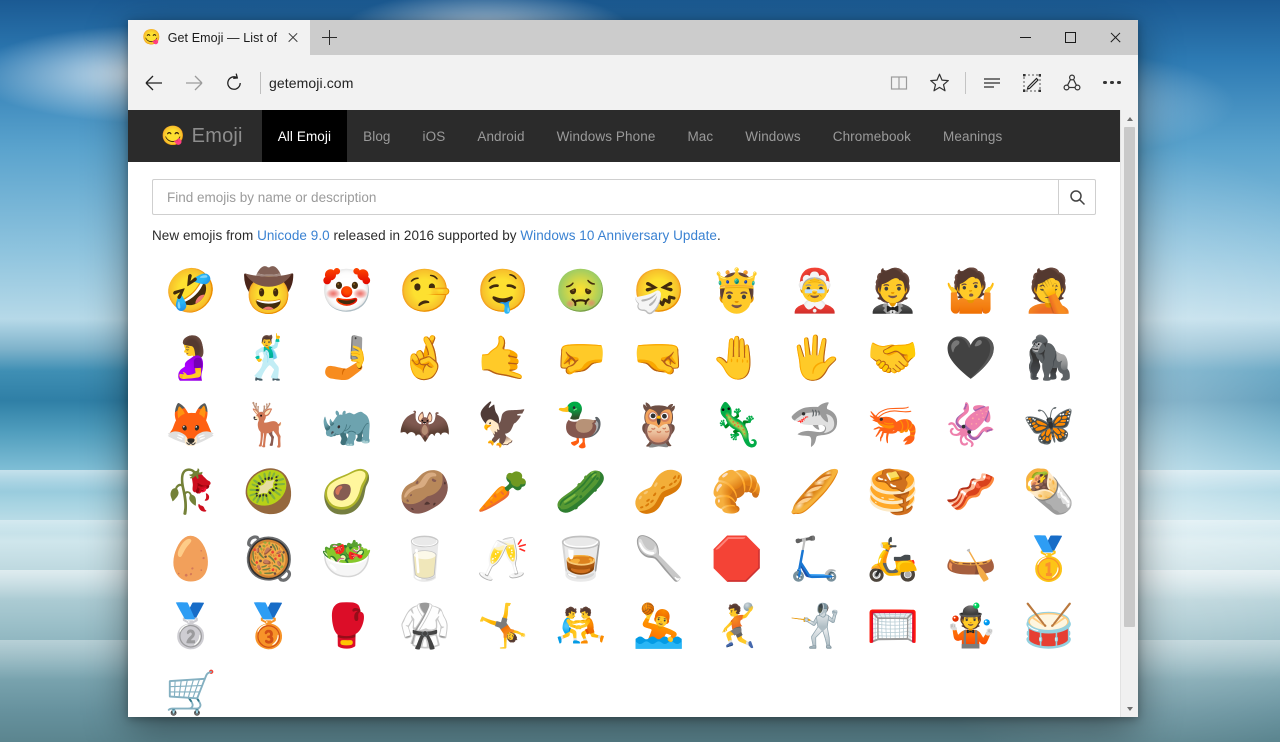  Describe the element at coordinates (1129, 377) in the screenshot. I see `scrollbar-thumb` at that location.